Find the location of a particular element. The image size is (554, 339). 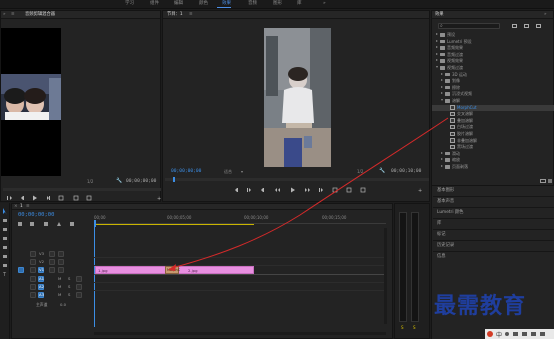

punctuation-icon is located at coordinates (507, 334).